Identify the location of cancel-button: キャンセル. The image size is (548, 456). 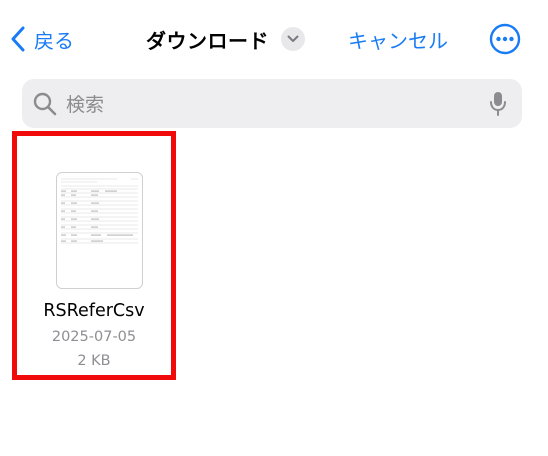
(398, 39).